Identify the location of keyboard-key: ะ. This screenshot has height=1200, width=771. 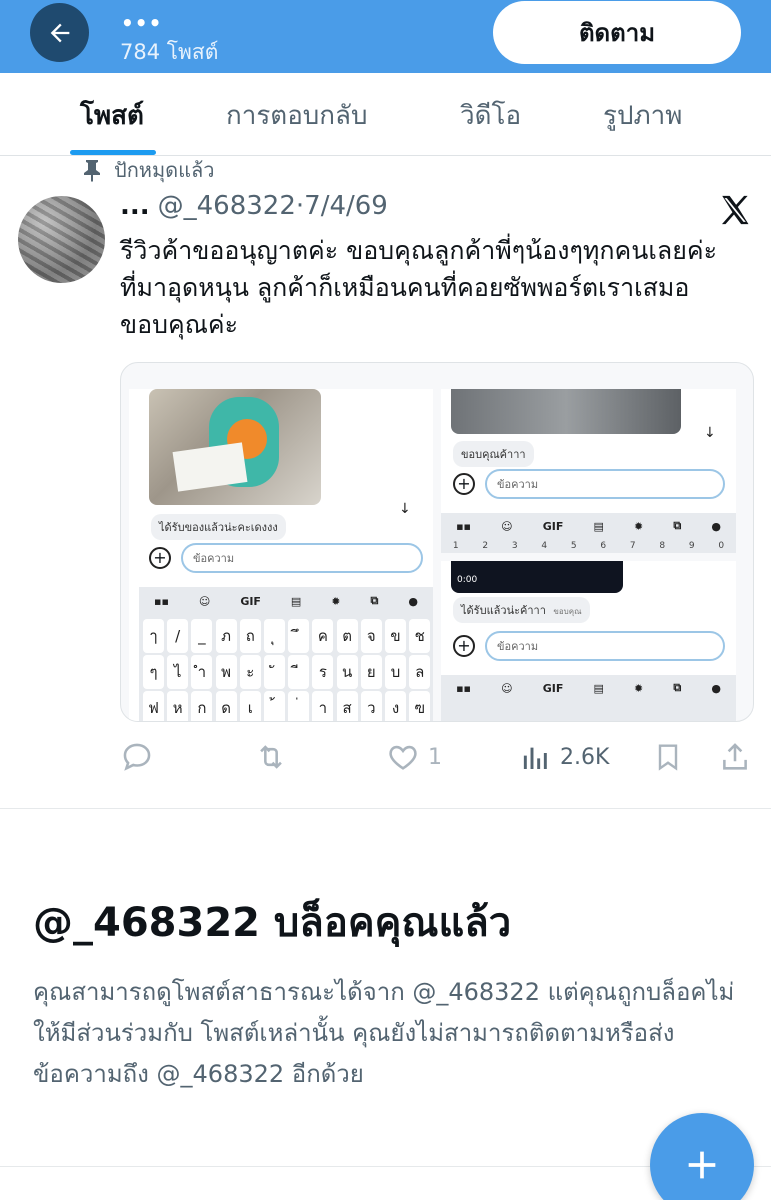
(250, 672).